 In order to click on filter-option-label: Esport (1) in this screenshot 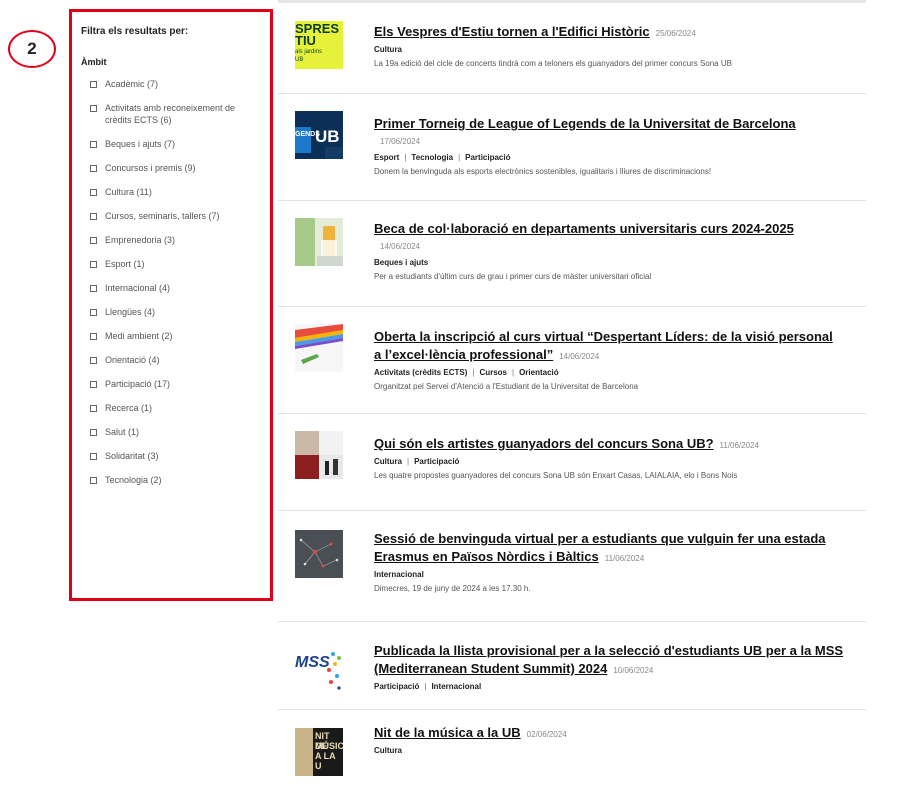, I will do `click(125, 264)`.